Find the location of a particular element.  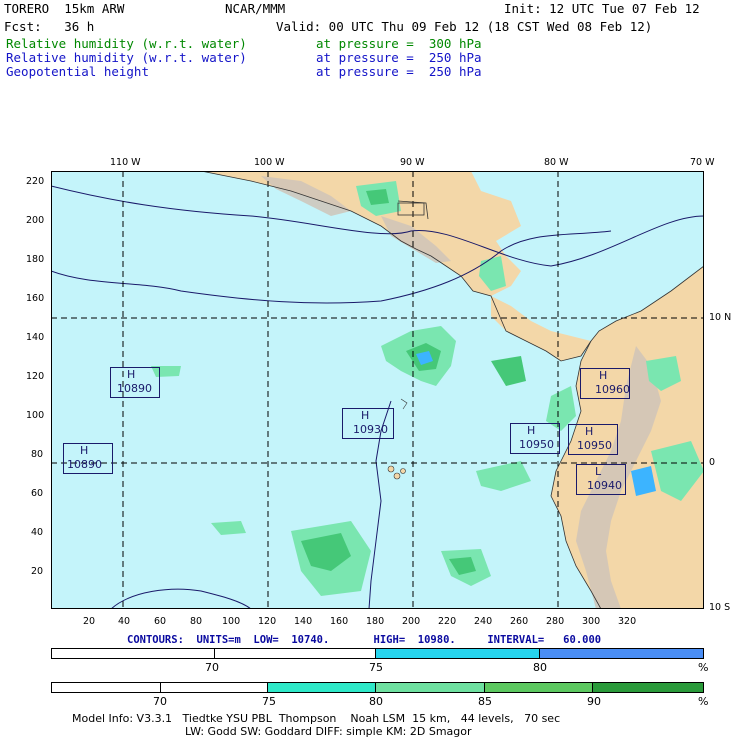

y-tick: 20 is located at coordinates (37, 571).